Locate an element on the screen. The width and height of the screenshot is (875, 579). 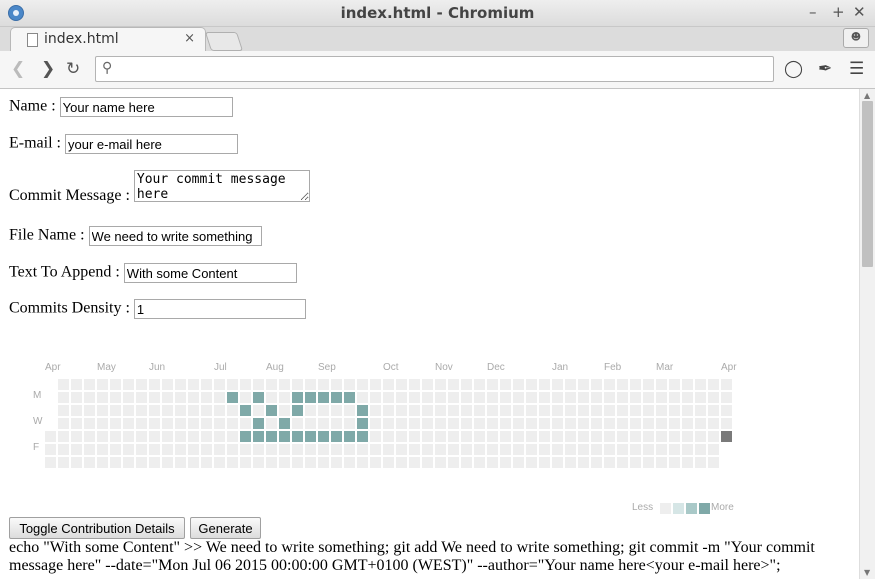
append-text-input is located at coordinates (210, 273).